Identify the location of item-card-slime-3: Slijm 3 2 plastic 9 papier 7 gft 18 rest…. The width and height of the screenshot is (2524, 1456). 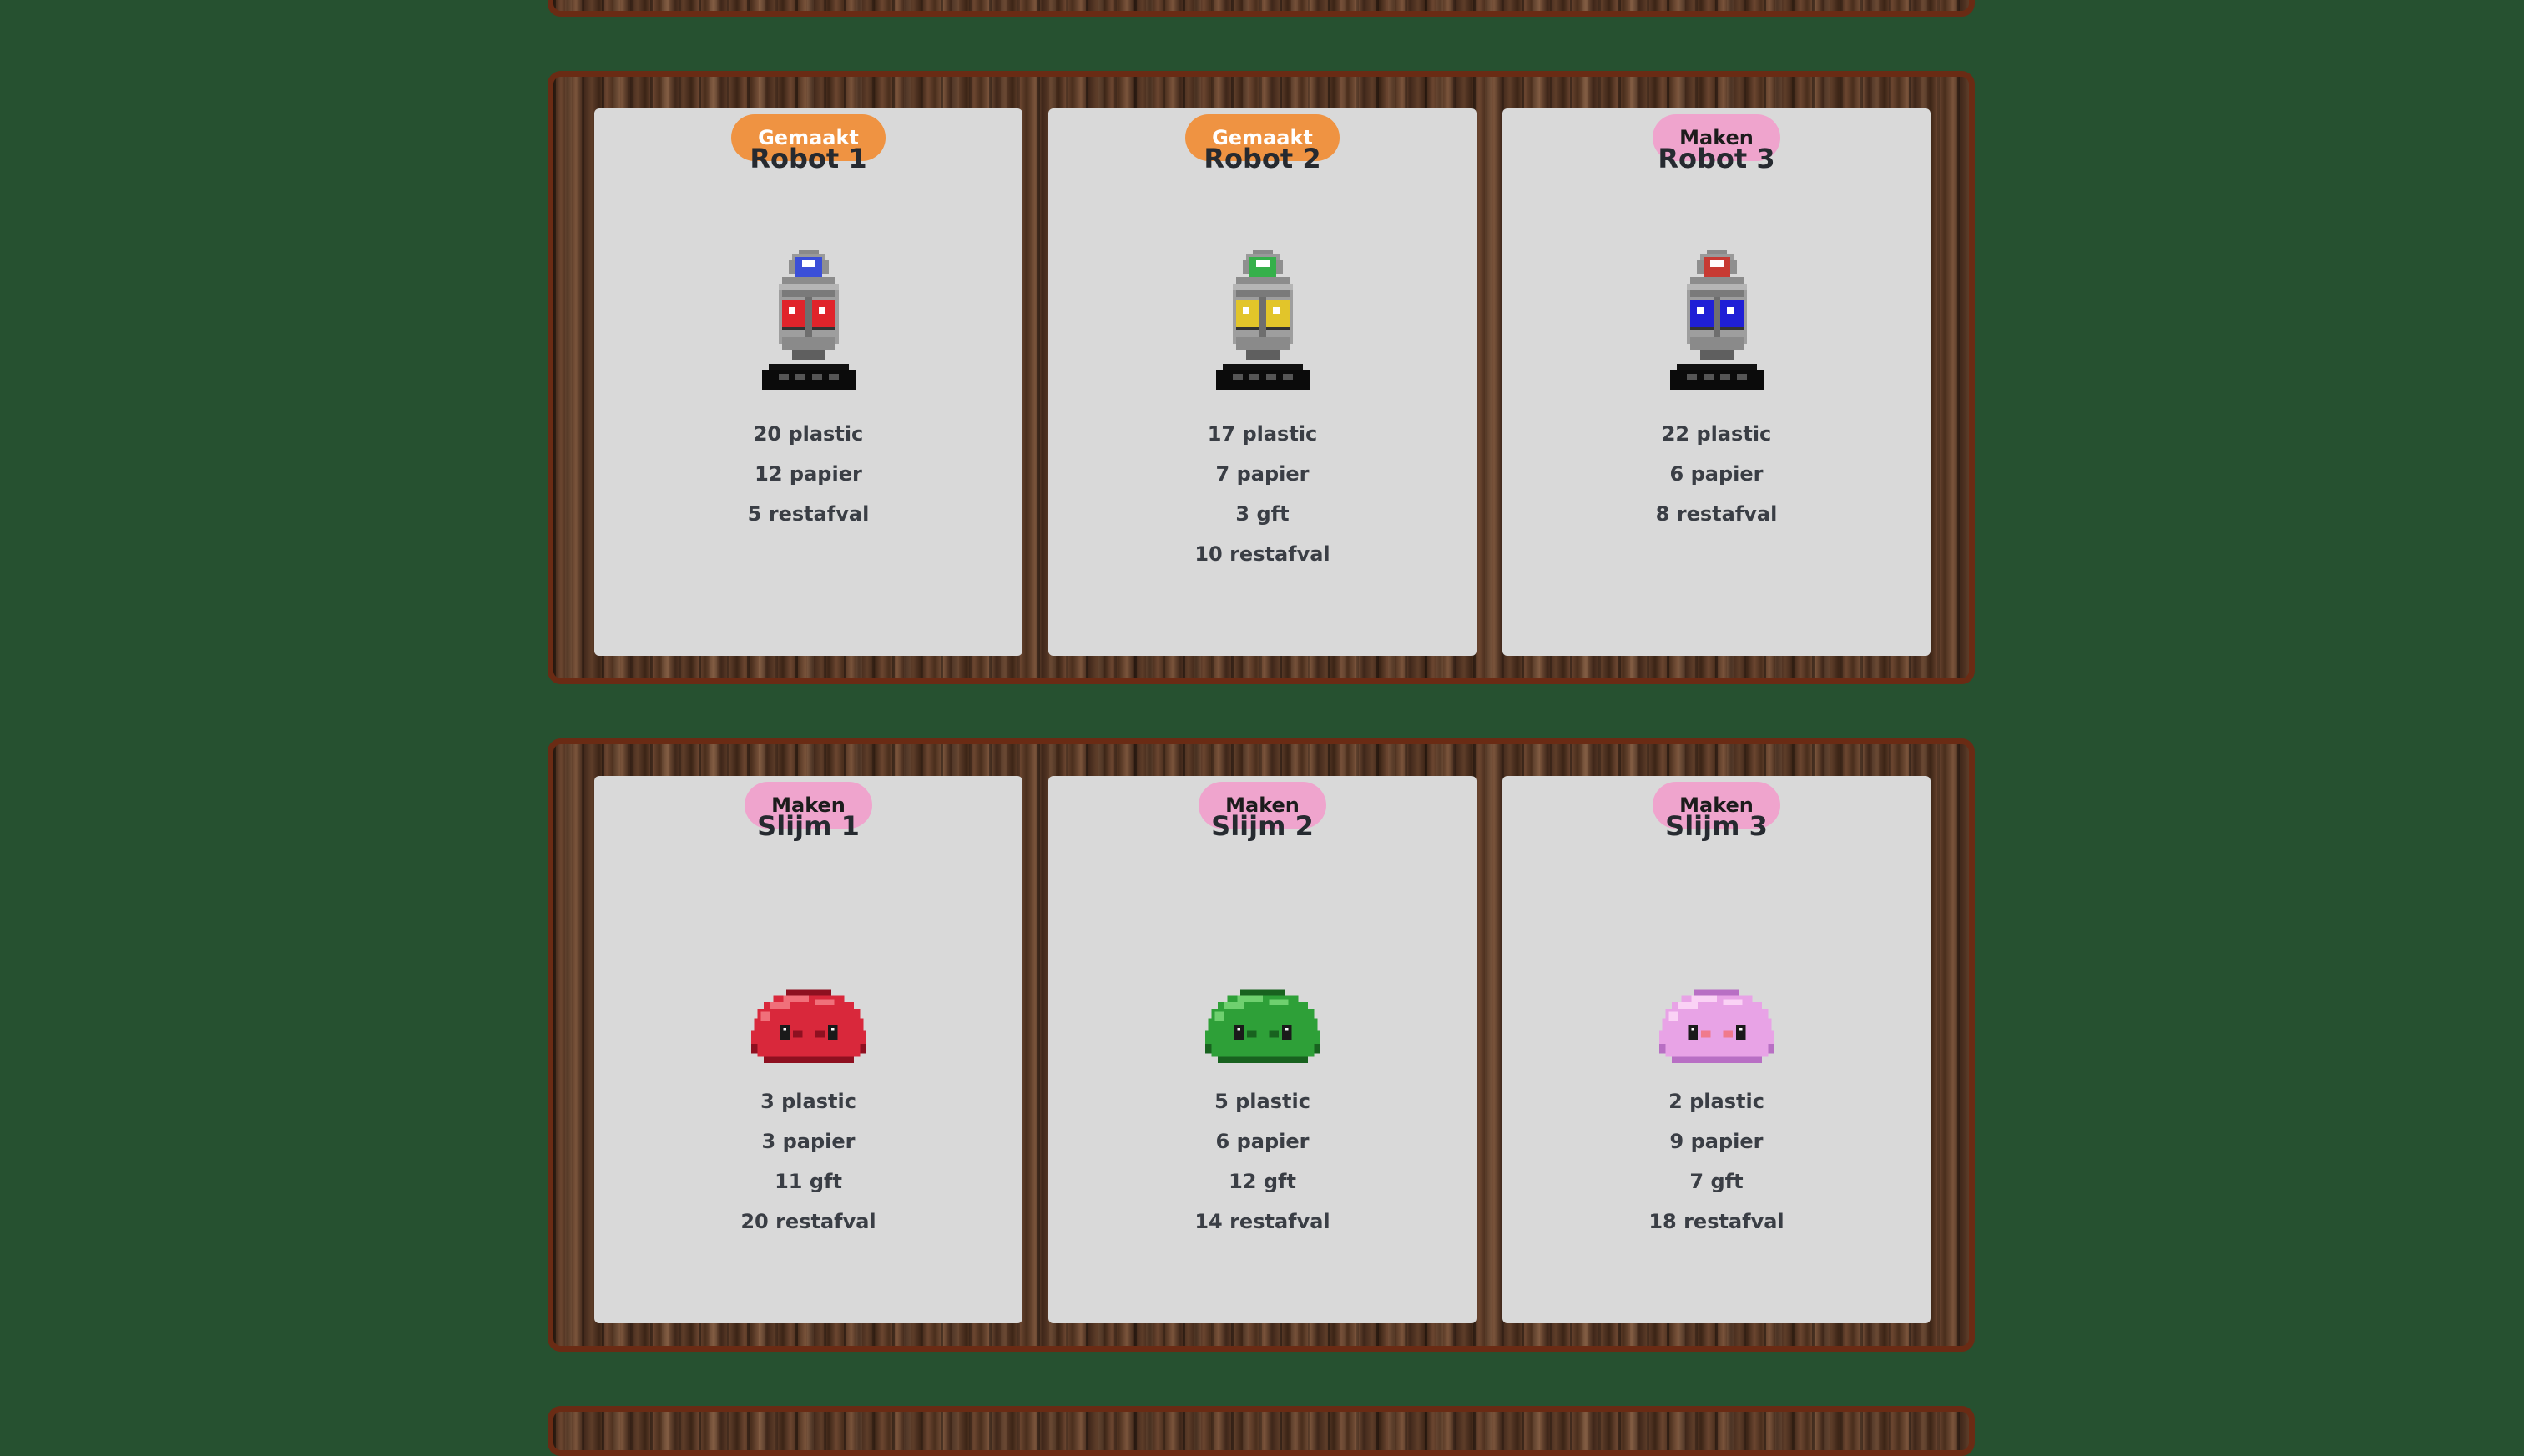
(1716, 1049).